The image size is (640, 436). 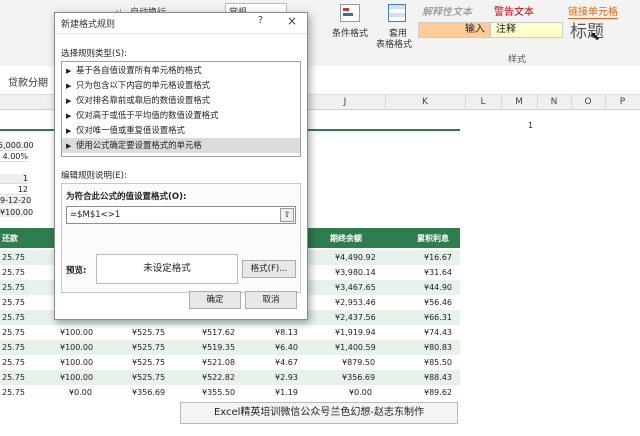 I want to click on style-explanatory: 解释性文本, so click(x=447, y=10).